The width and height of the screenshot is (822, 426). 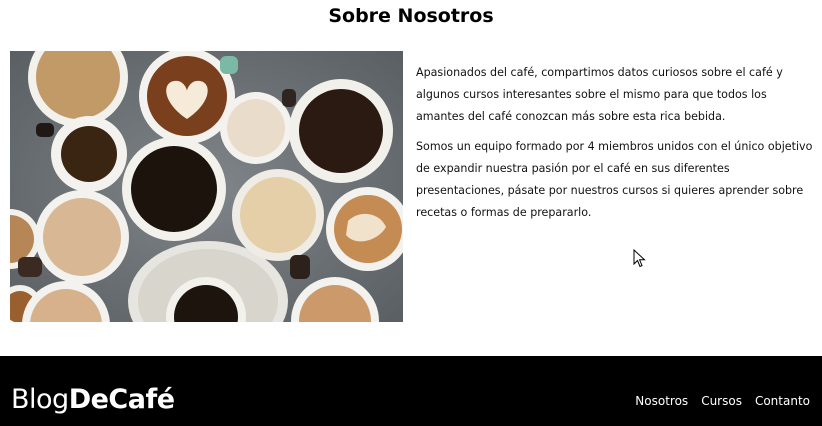 I want to click on footer-nav: Nosotros Cursos Contanto, so click(x=722, y=401).